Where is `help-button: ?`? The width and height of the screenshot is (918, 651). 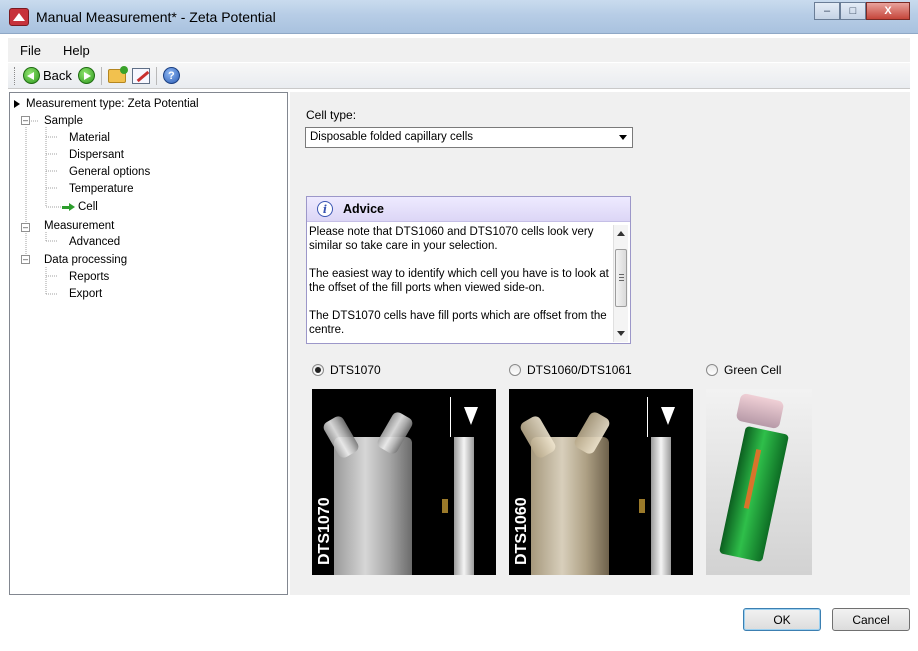
help-button: ? is located at coordinates (171, 75).